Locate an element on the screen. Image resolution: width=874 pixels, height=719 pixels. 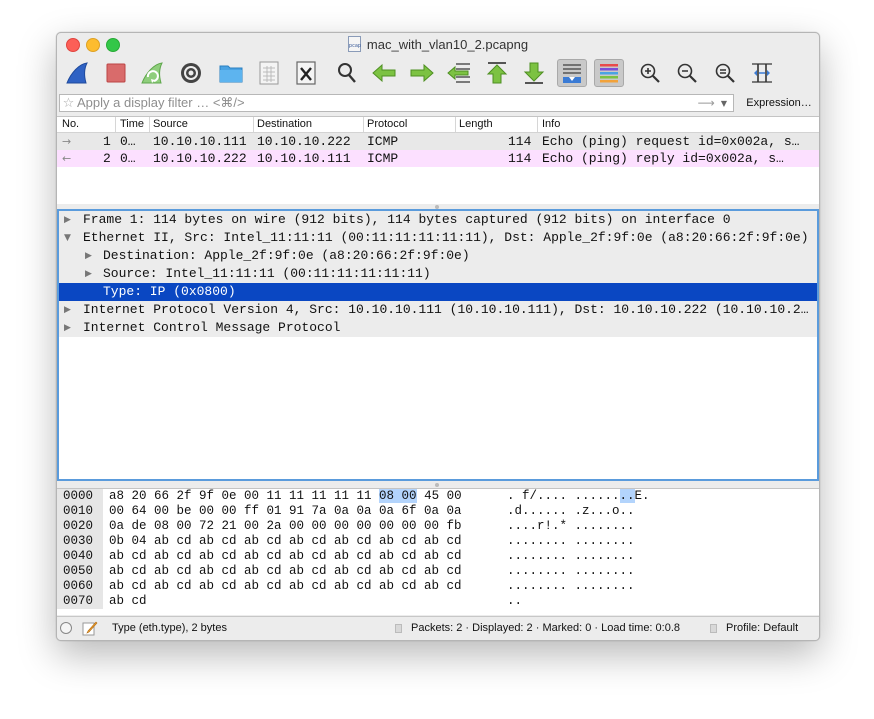
main-toolbar is located at coordinates (438, 73).